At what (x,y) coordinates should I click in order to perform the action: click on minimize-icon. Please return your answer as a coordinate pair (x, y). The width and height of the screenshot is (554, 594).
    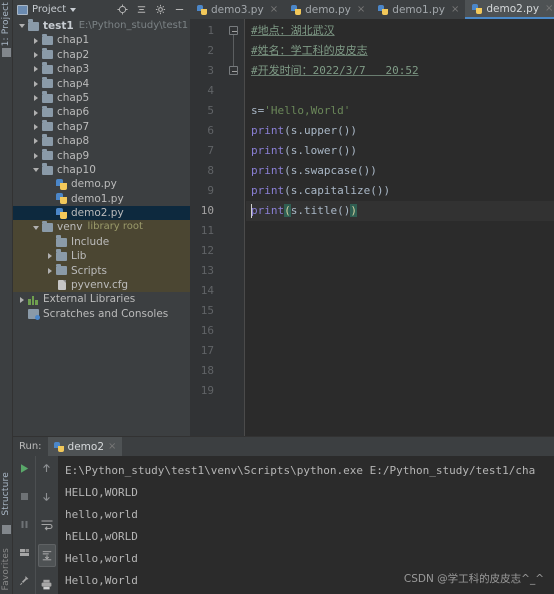
    Looking at the image, I should click on (179, 9).